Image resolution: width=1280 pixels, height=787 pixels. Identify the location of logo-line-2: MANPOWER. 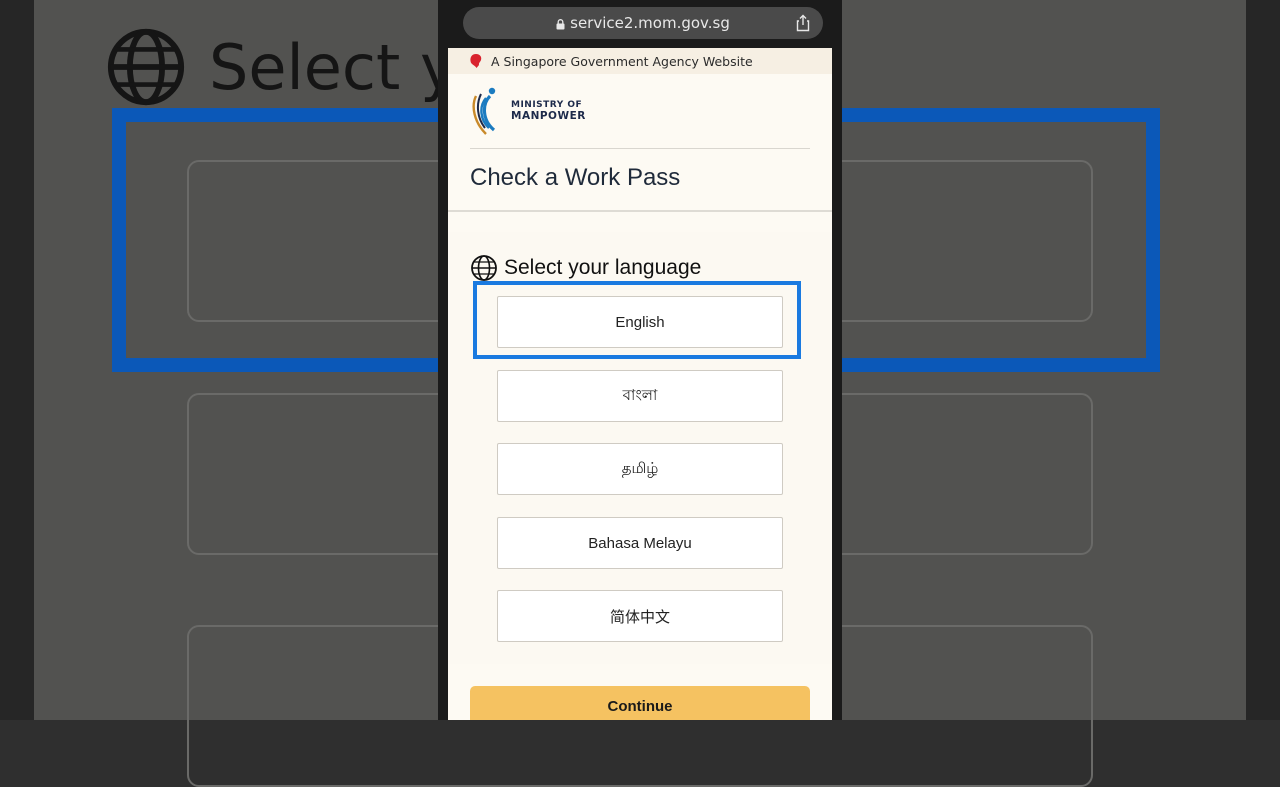
(548, 116).